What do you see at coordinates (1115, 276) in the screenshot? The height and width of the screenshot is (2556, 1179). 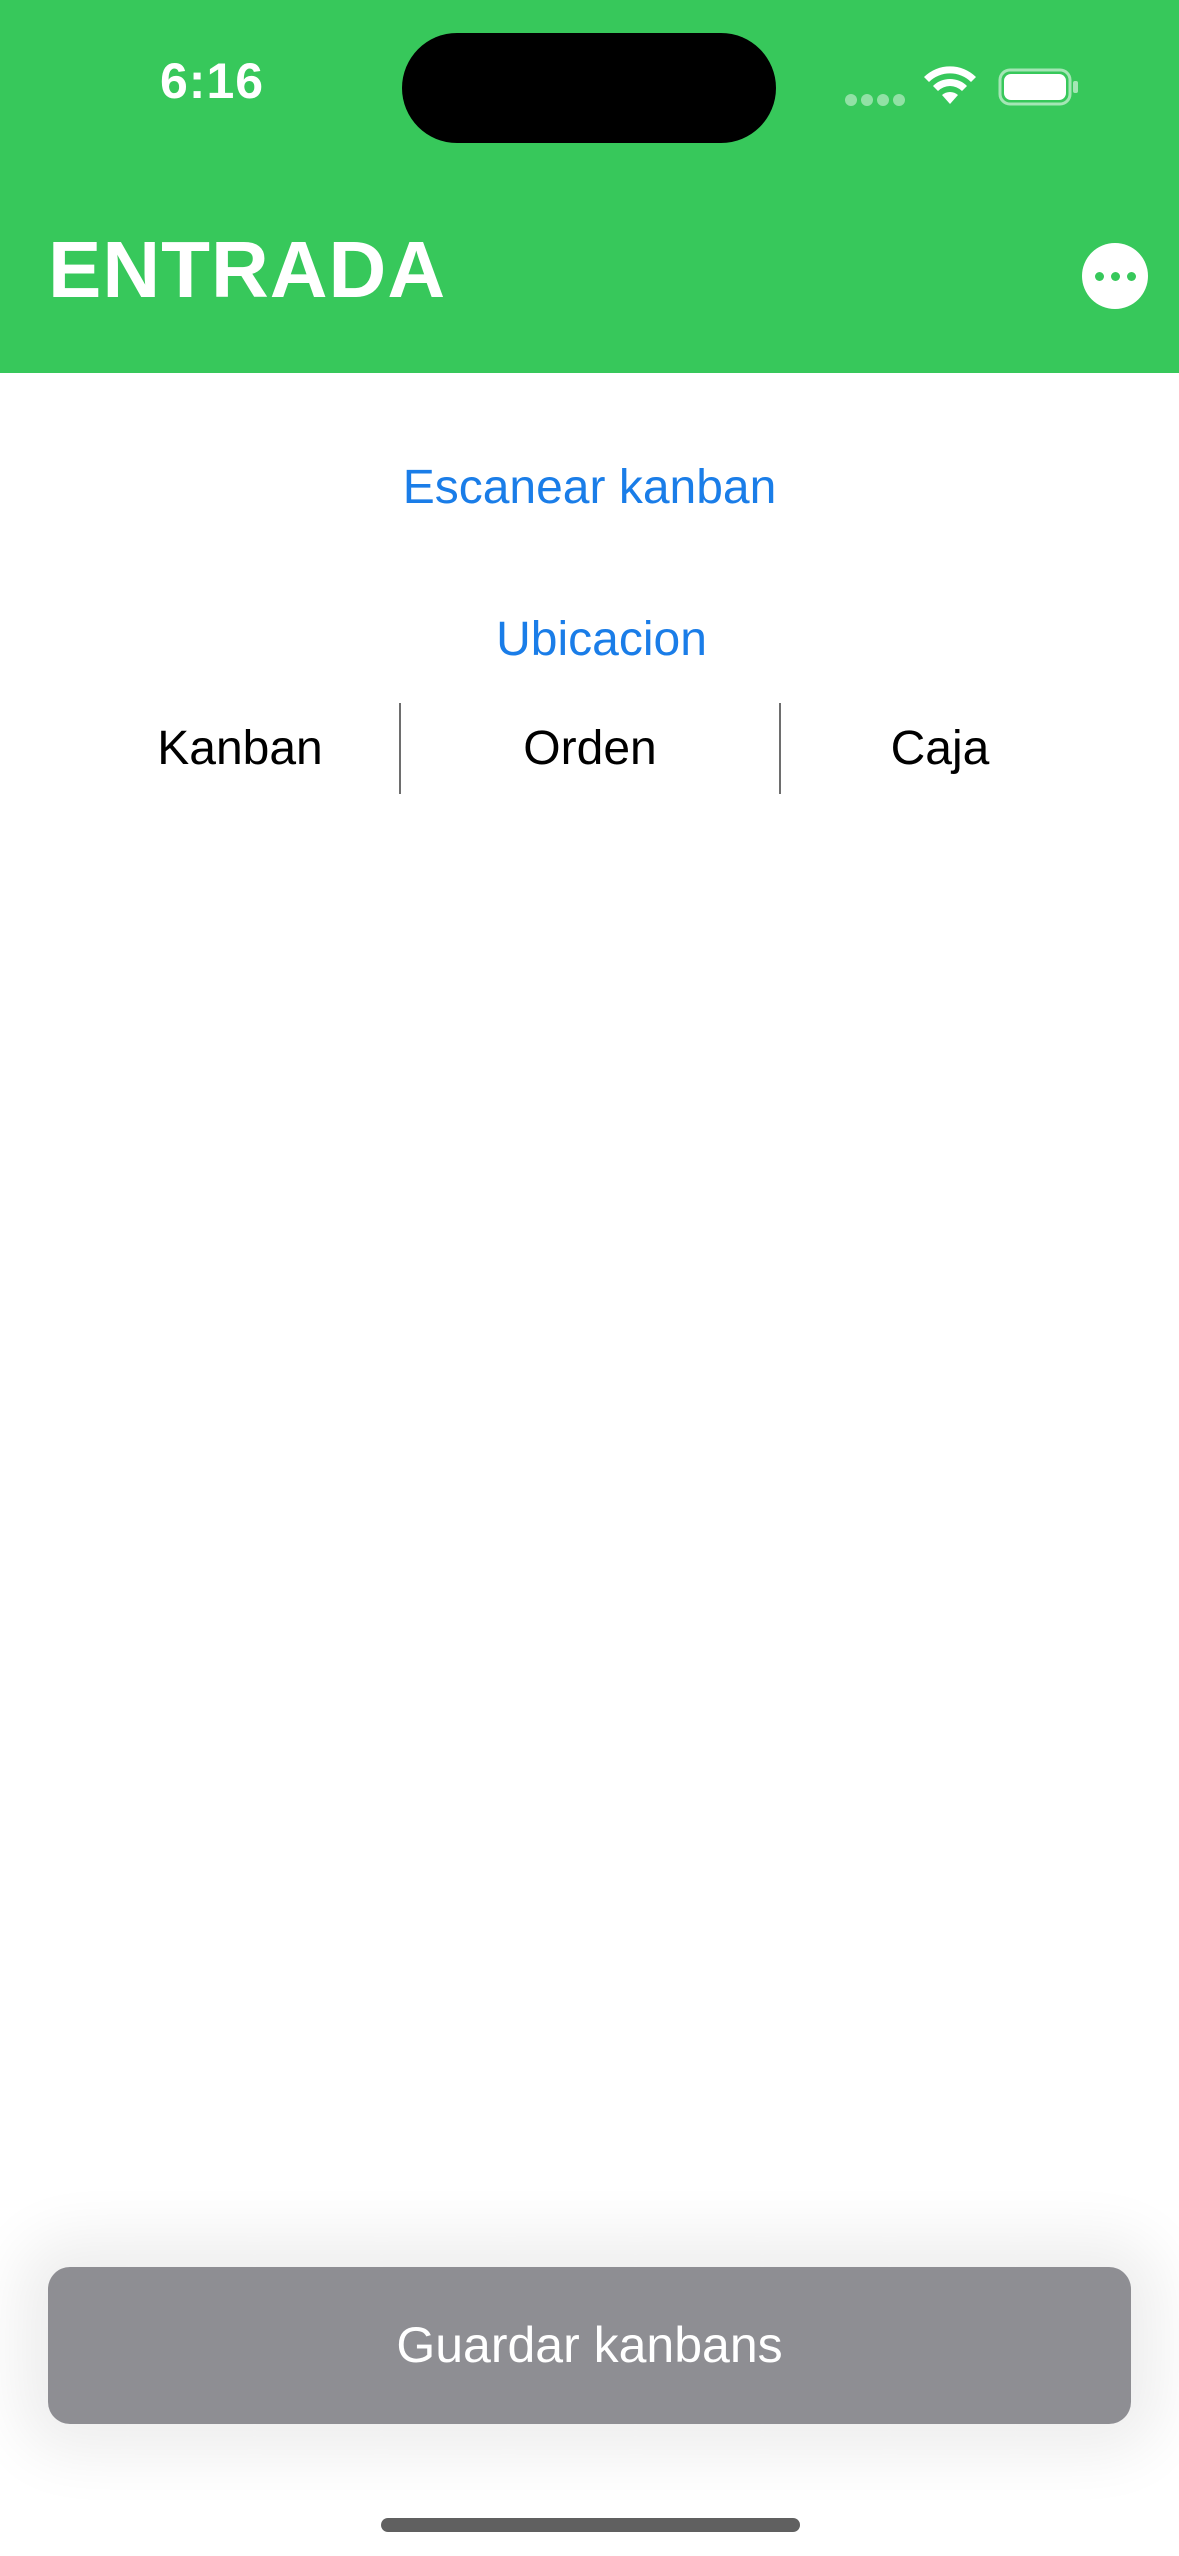 I see `more-options-button` at bounding box center [1115, 276].